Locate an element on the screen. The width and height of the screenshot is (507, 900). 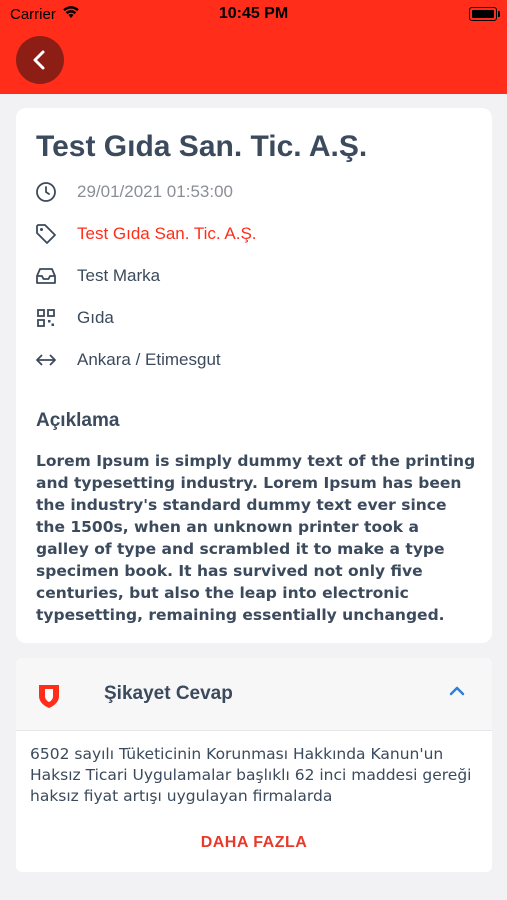
chevron-up-icon is located at coordinates (457, 691).